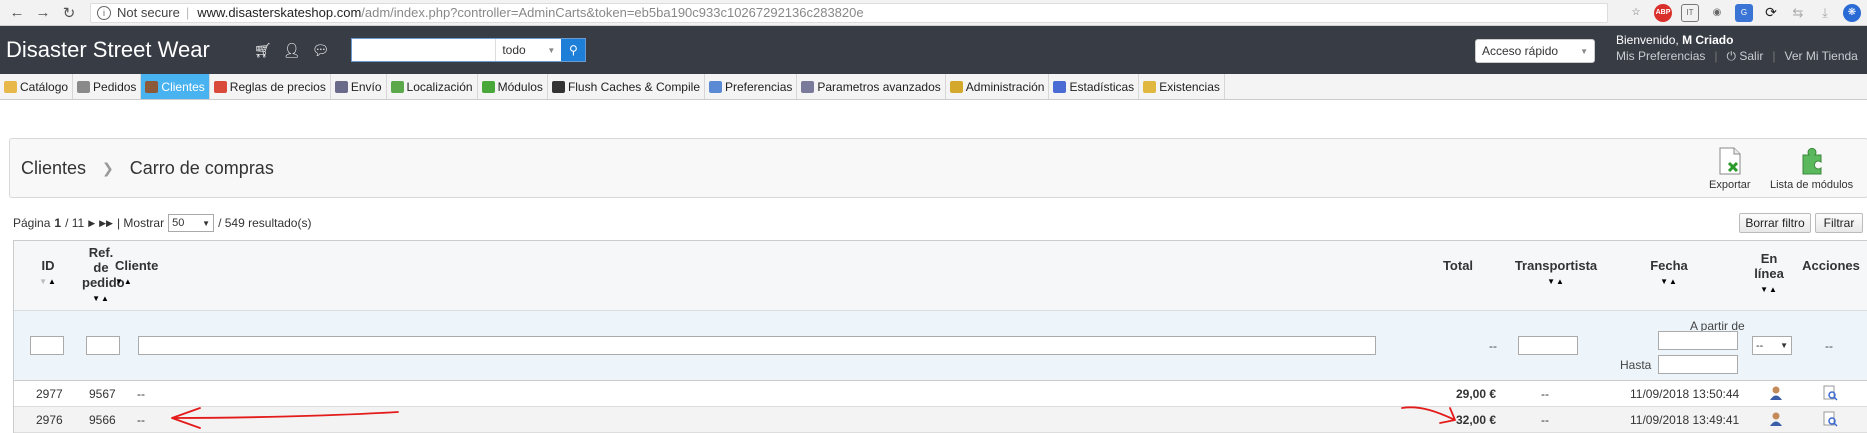  I want to click on eye-icon: ◉, so click(1717, 13).